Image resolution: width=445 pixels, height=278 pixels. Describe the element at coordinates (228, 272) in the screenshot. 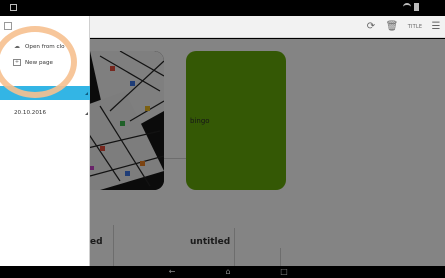

I see `home-icon: ⌂` at that location.